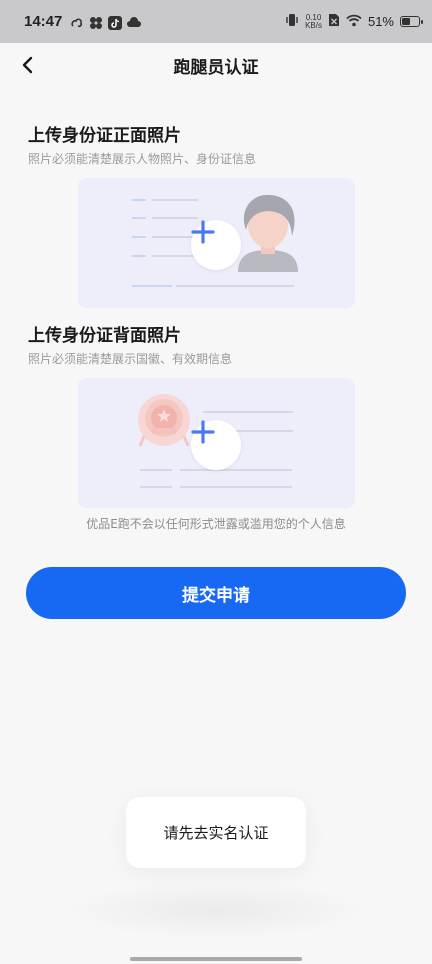 This screenshot has height=964, width=432. Describe the element at coordinates (43, 21) in the screenshot. I see `status-time: 14:47` at that location.